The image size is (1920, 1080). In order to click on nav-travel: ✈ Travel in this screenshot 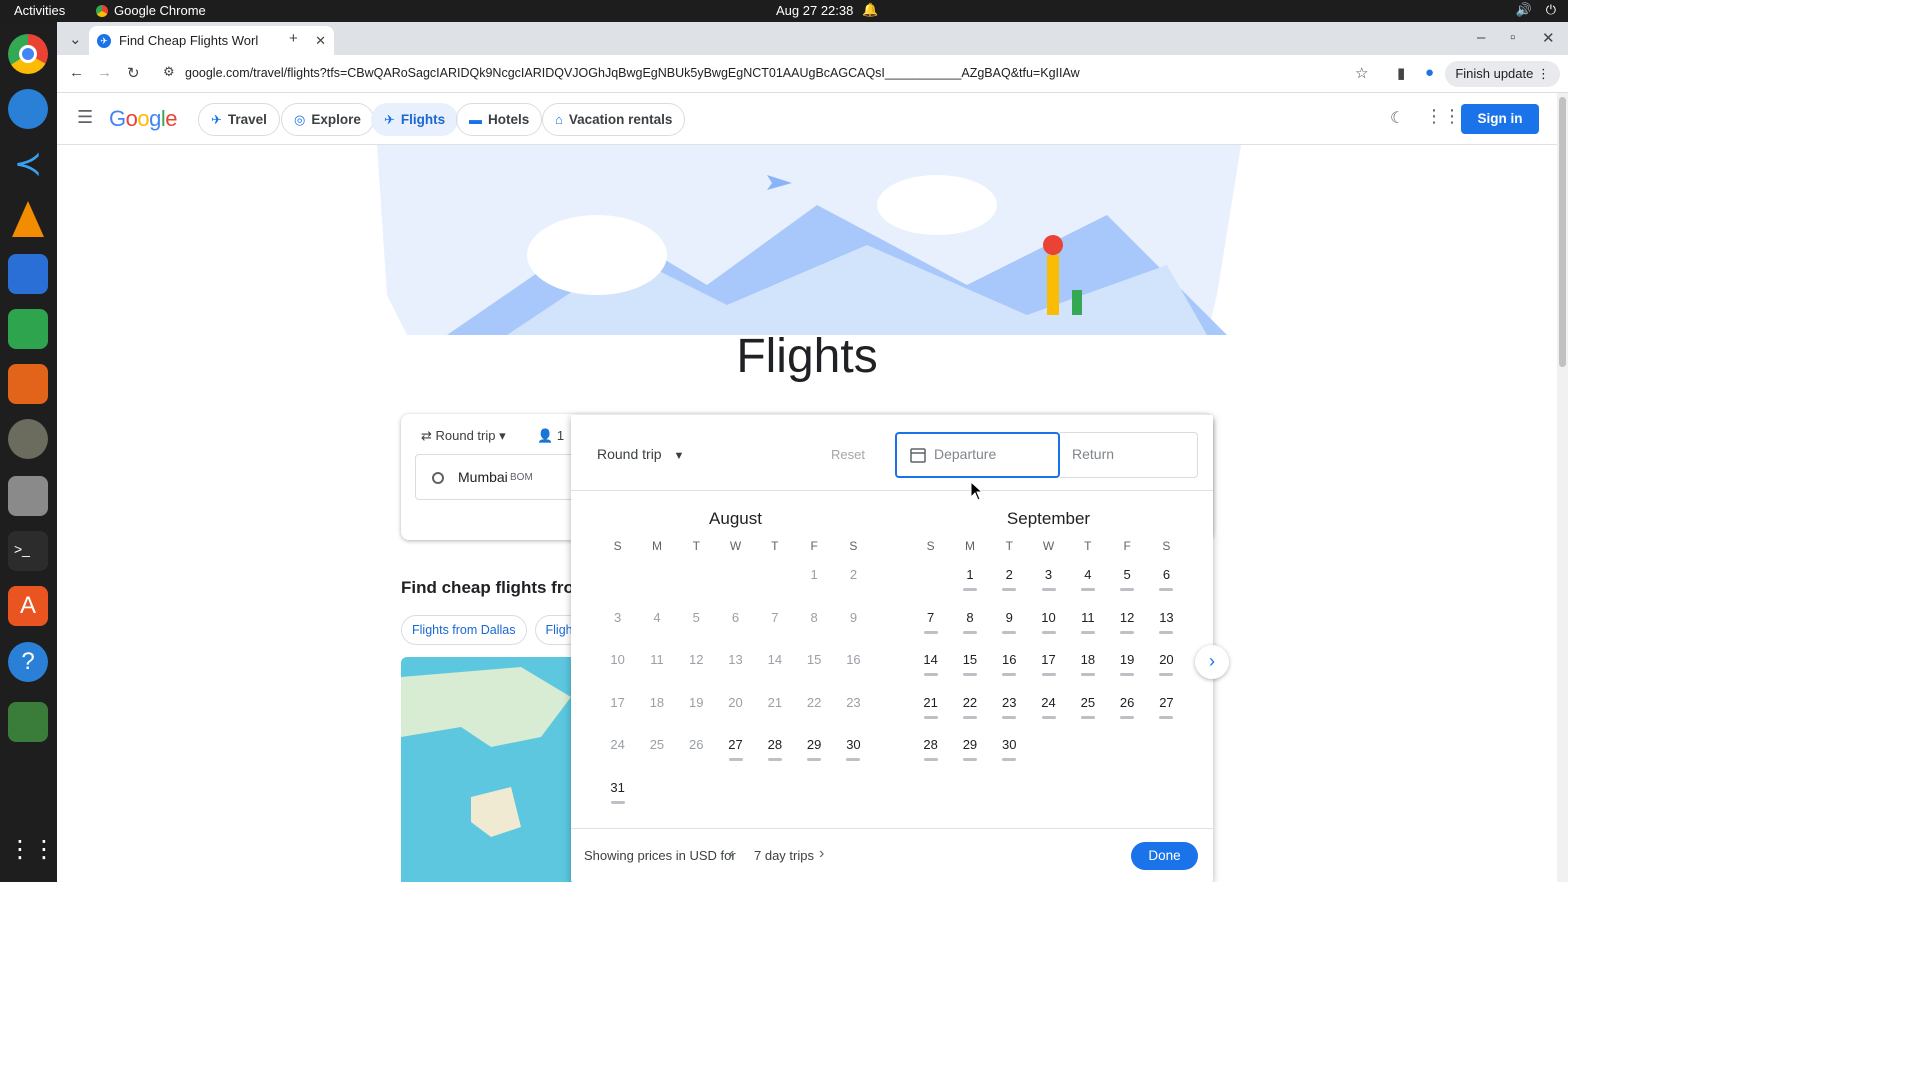, I will do `click(239, 119)`.